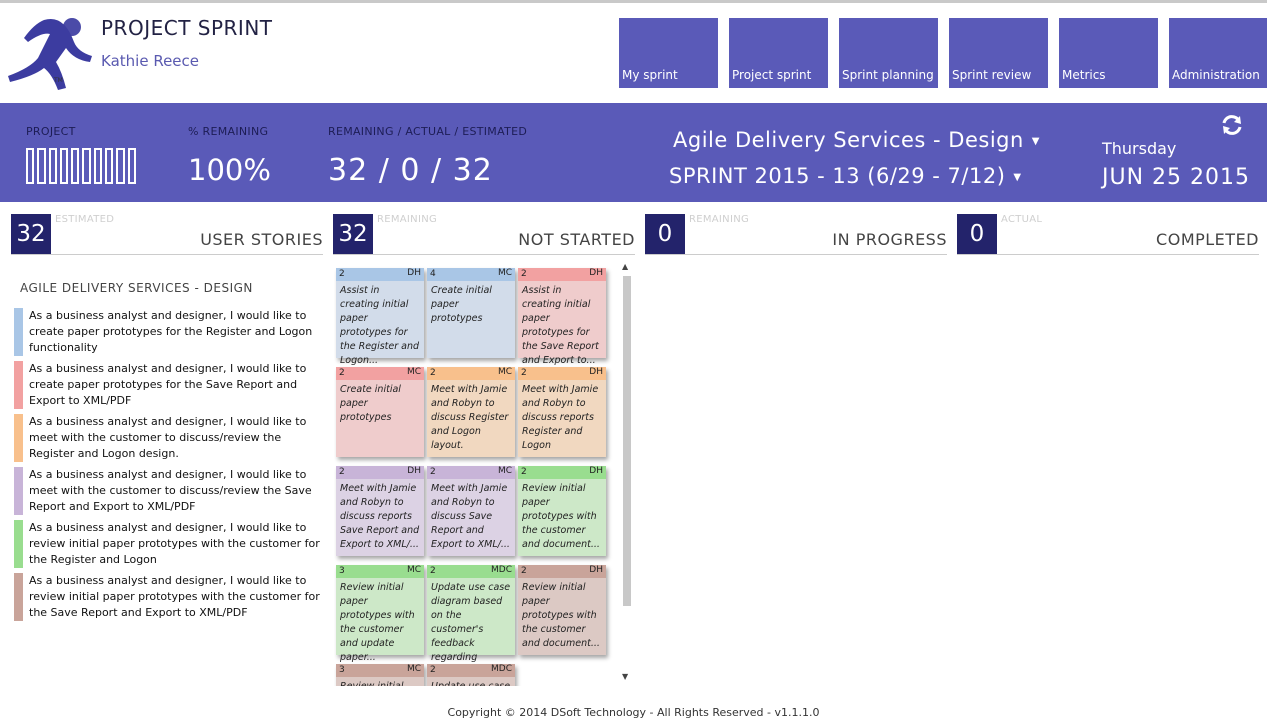  I want to click on top-border, so click(633, 1).